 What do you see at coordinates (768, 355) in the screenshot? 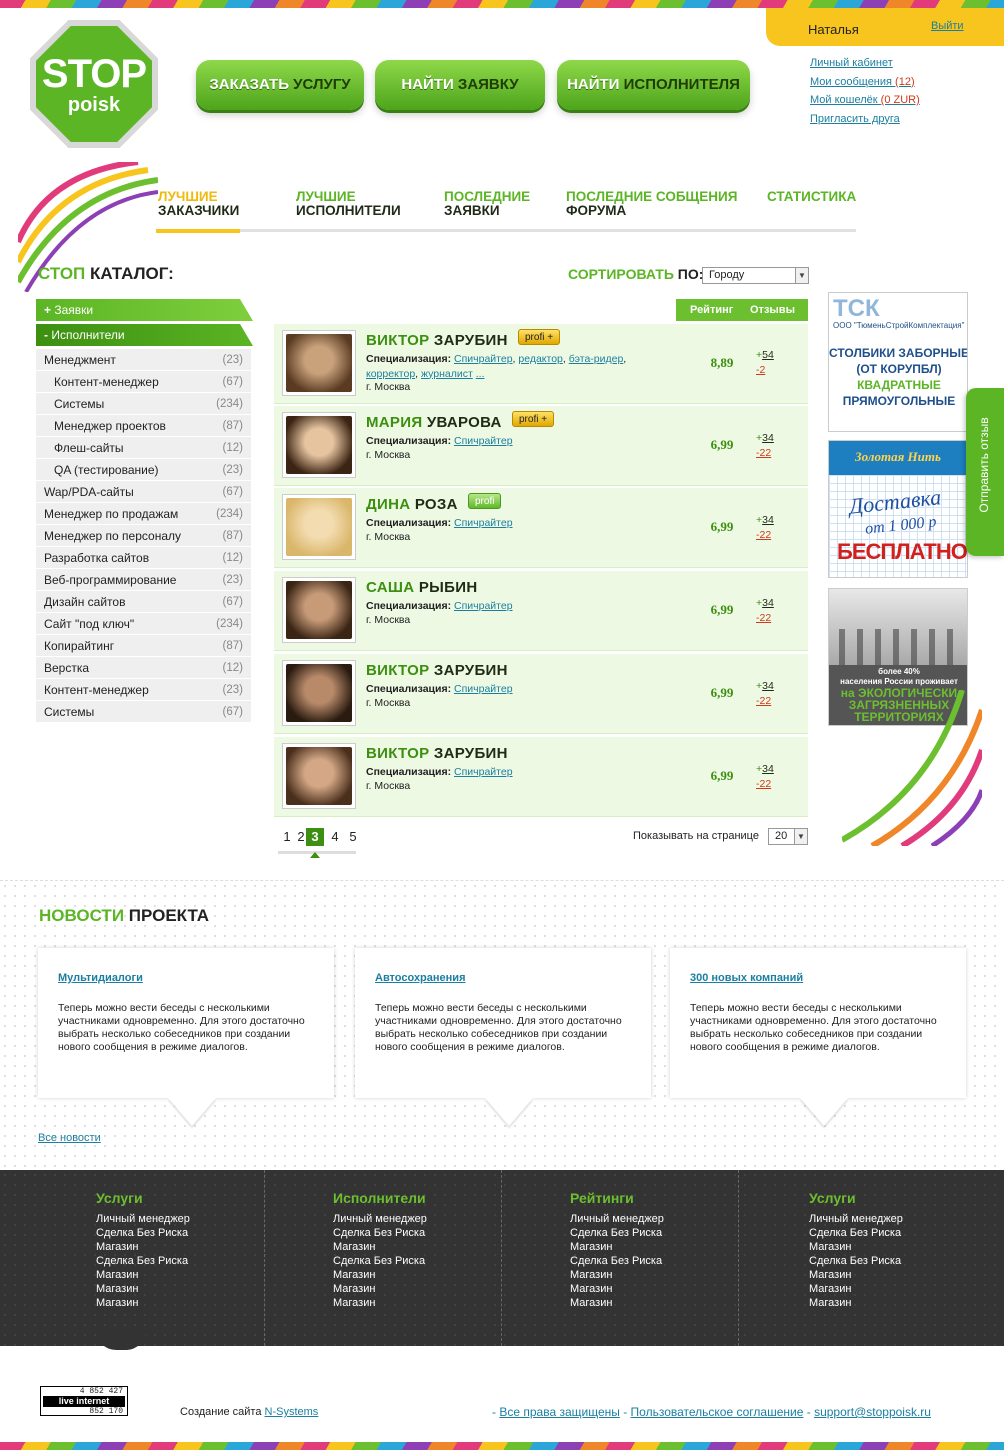
I see `positive-reviews-link: 54` at bounding box center [768, 355].